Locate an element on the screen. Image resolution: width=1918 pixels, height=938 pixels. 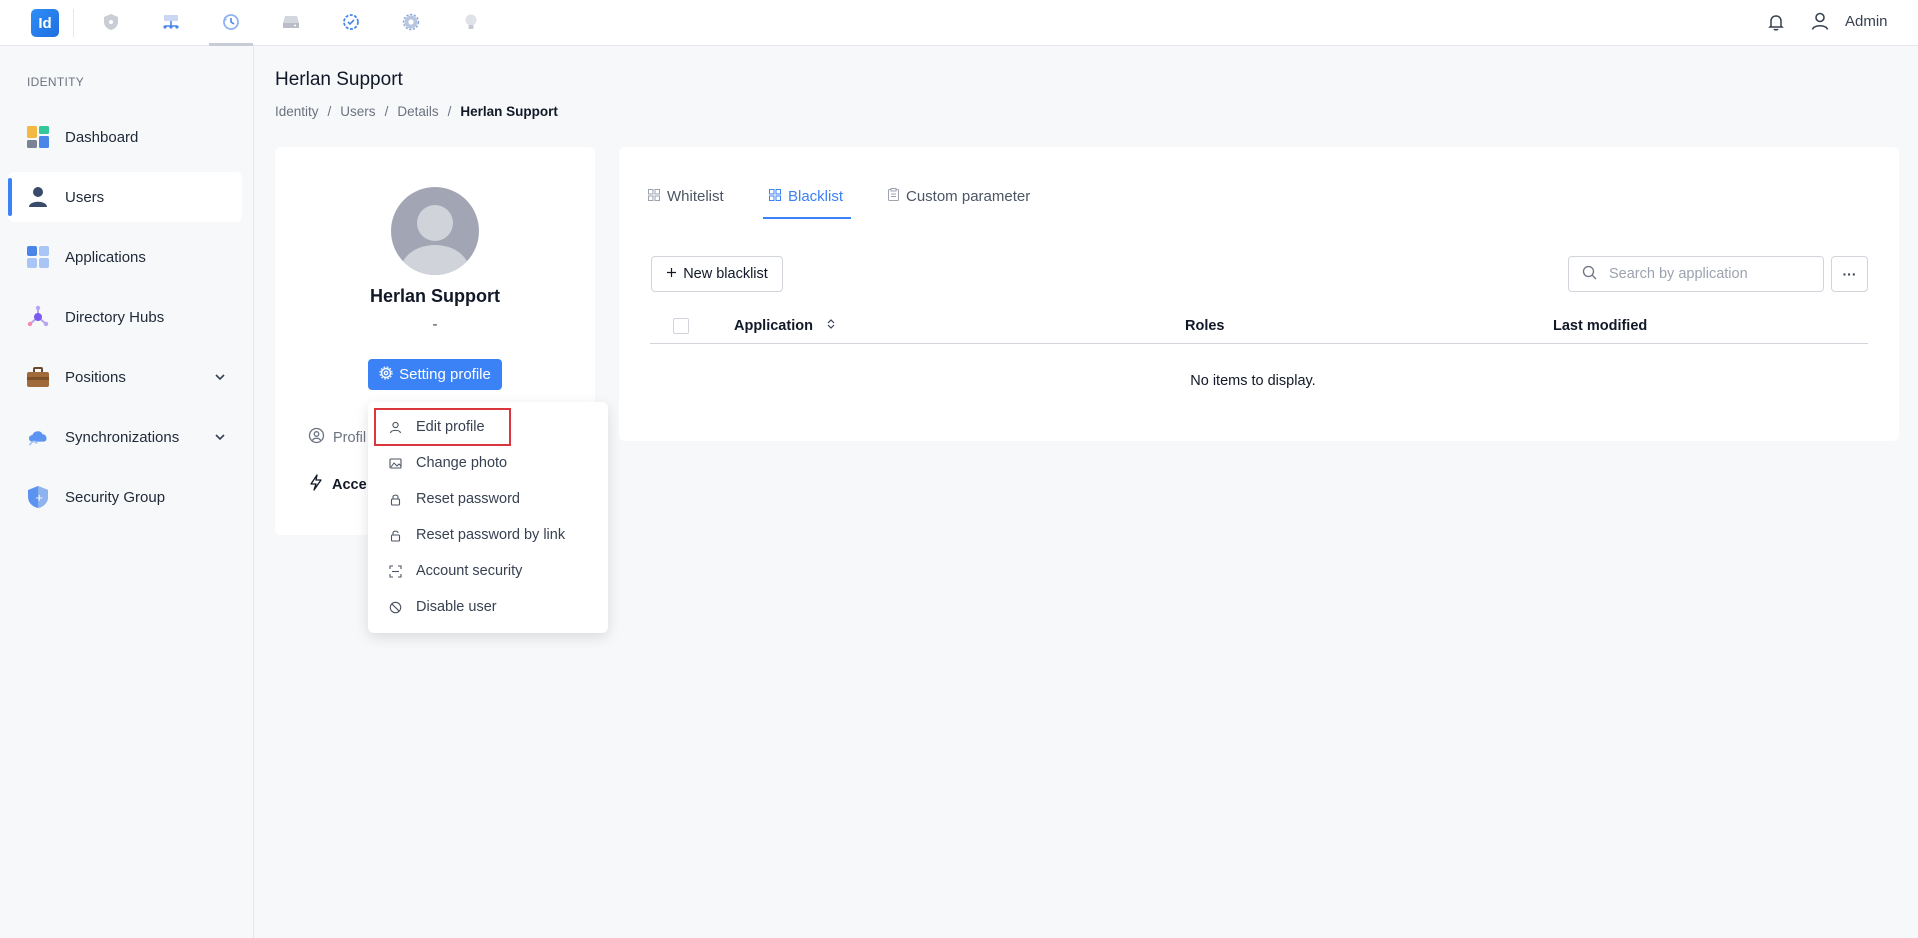
new-blacklist-label: New blacklist is located at coordinates (725, 274).